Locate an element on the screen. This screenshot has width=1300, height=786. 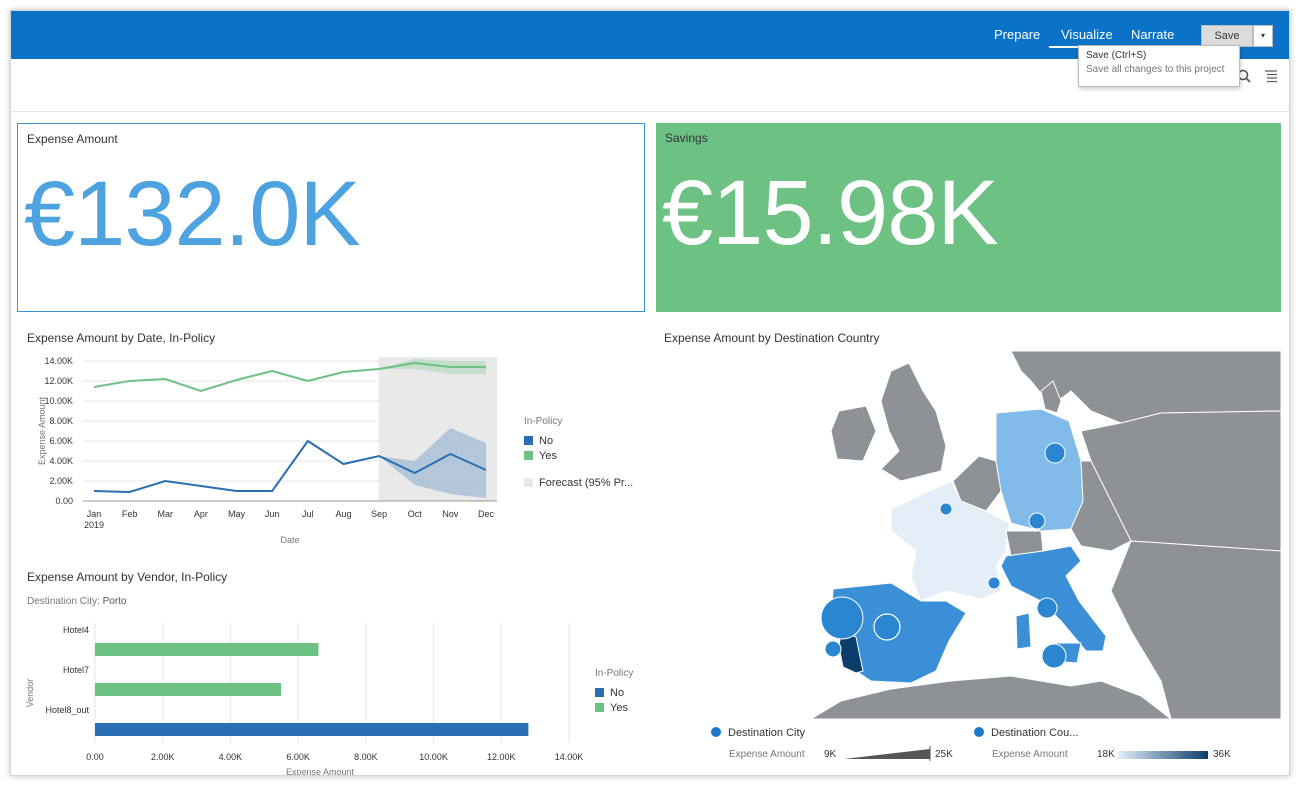
region-germany is located at coordinates (1039, 470).